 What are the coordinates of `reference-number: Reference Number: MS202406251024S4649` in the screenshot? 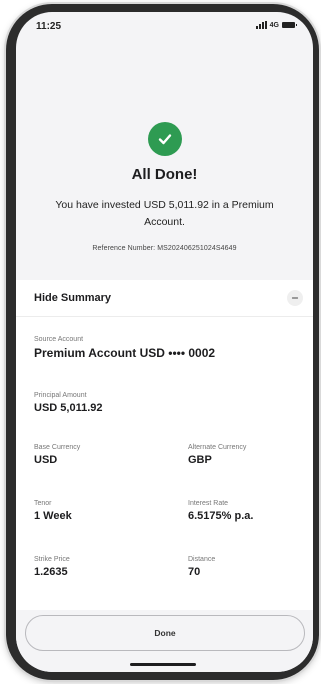 It's located at (164, 248).